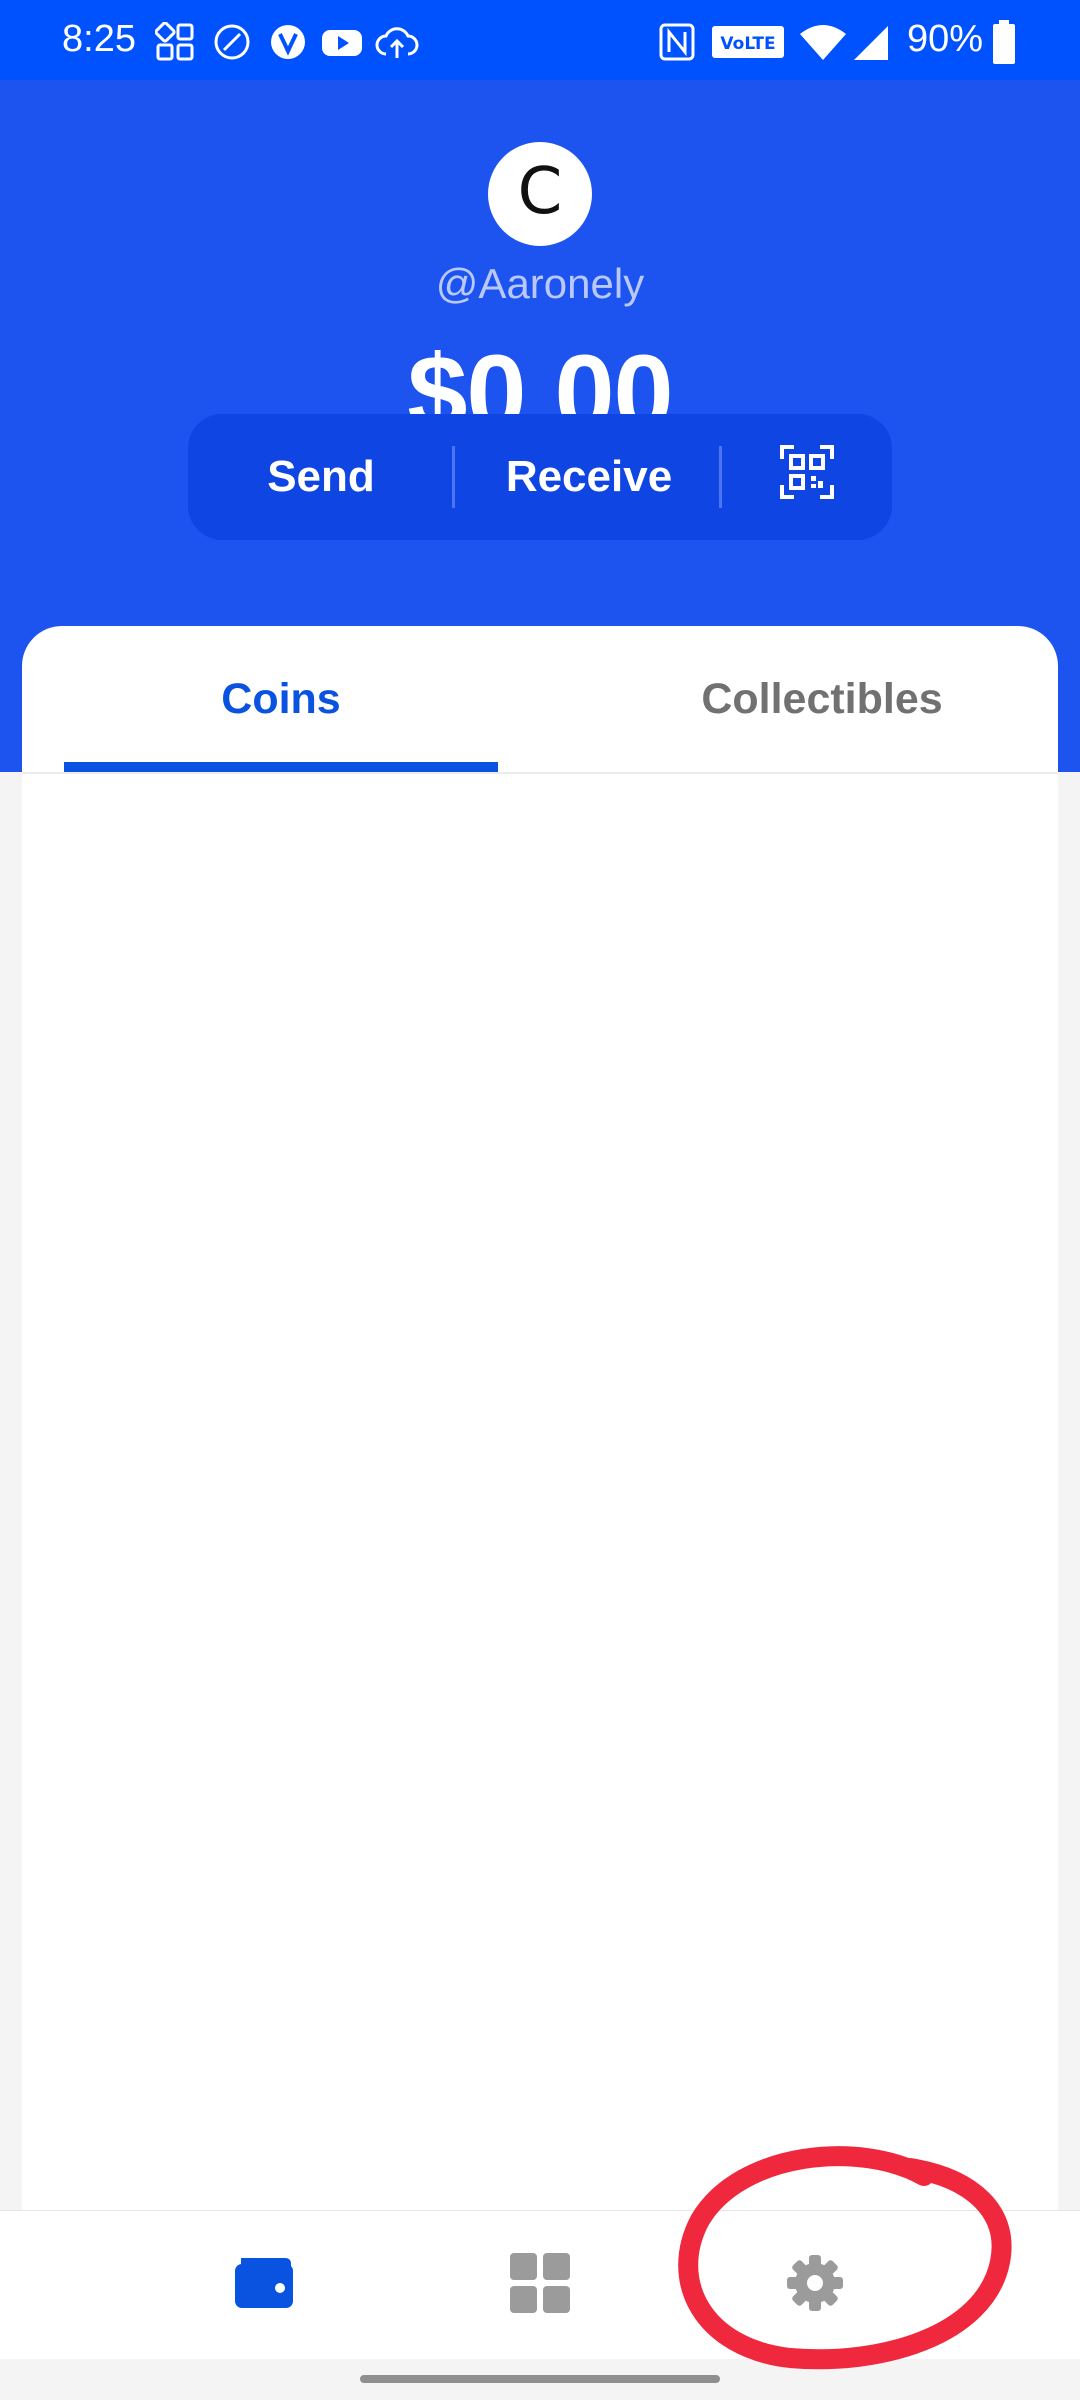  I want to click on receive-label: Receive, so click(589, 476).